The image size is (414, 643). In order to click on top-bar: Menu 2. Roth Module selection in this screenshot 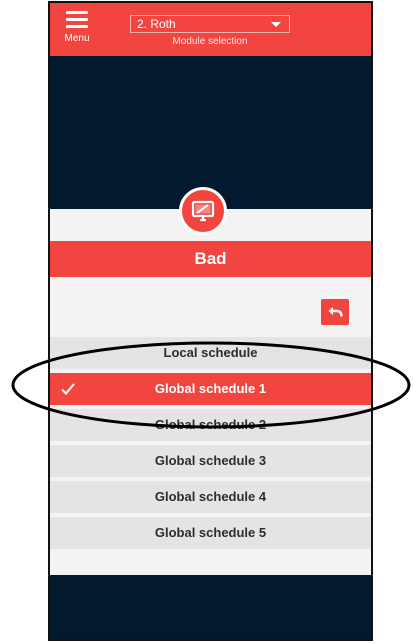, I will do `click(210, 29)`.